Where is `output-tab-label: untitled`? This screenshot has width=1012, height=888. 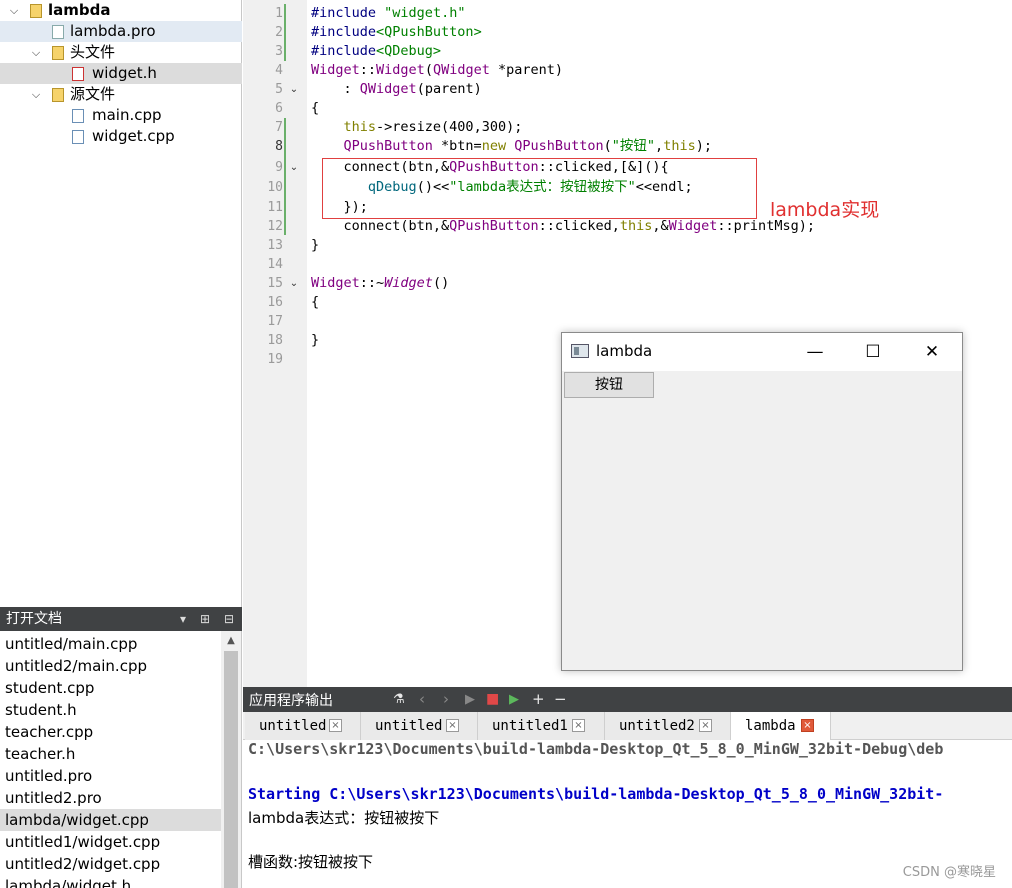 output-tab-label: untitled is located at coordinates (293, 726).